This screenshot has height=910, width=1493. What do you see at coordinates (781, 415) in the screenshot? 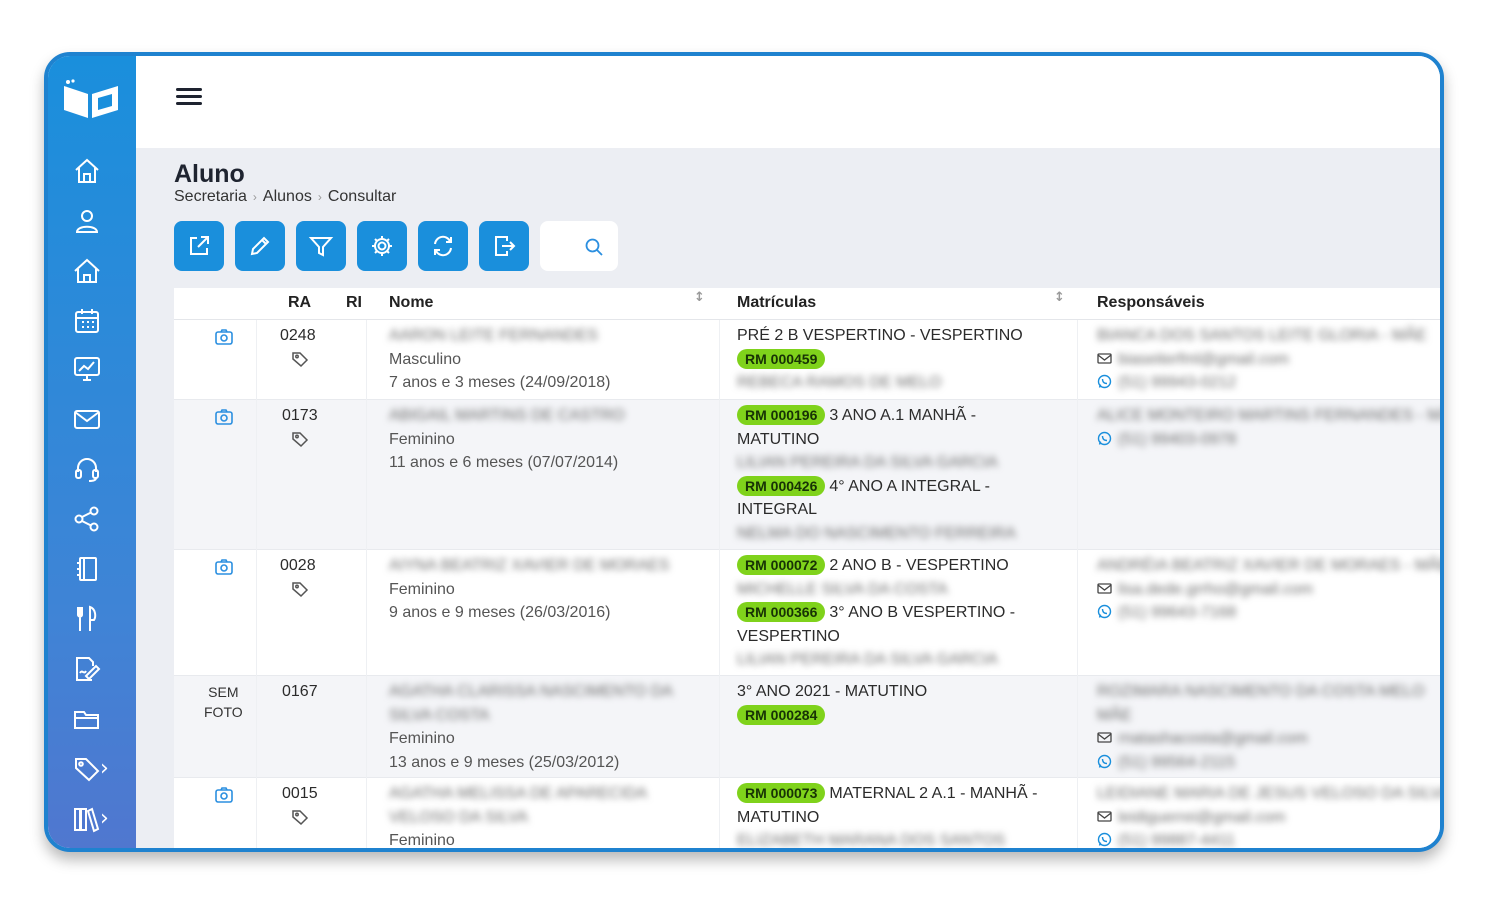
I see `rm-badge: RM 000196` at bounding box center [781, 415].